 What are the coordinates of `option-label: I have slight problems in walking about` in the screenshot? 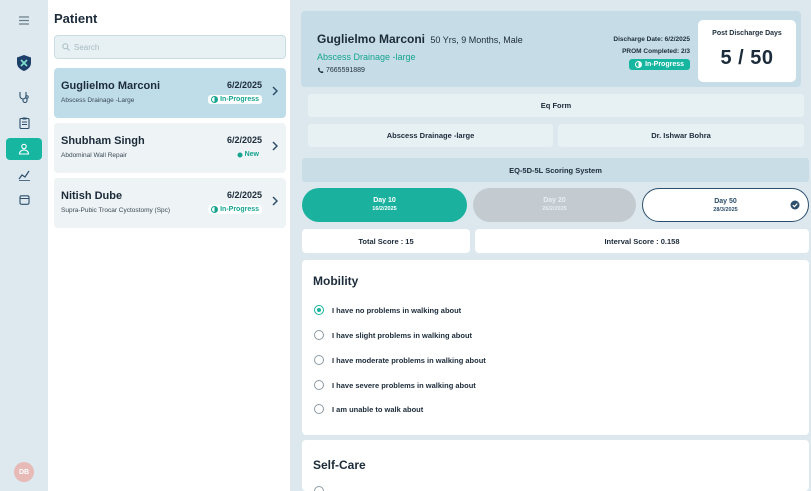 It's located at (402, 335).